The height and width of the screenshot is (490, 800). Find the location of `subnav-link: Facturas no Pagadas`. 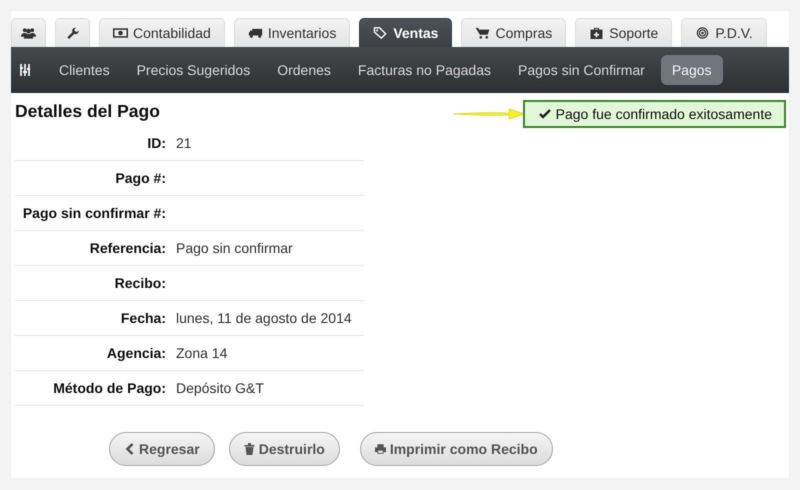

subnav-link: Facturas no Pagadas is located at coordinates (424, 70).